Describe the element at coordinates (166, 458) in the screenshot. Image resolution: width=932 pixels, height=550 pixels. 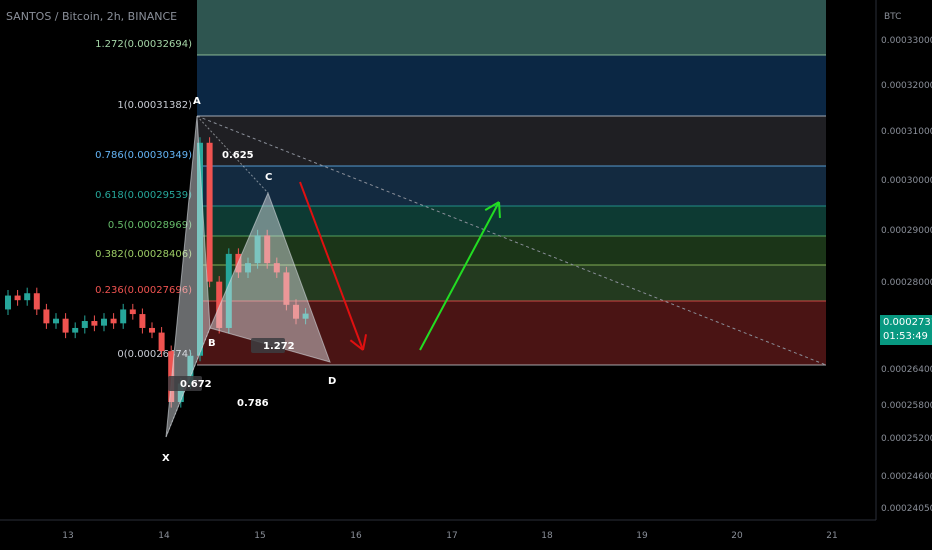
I see `point-label-x: X` at that location.